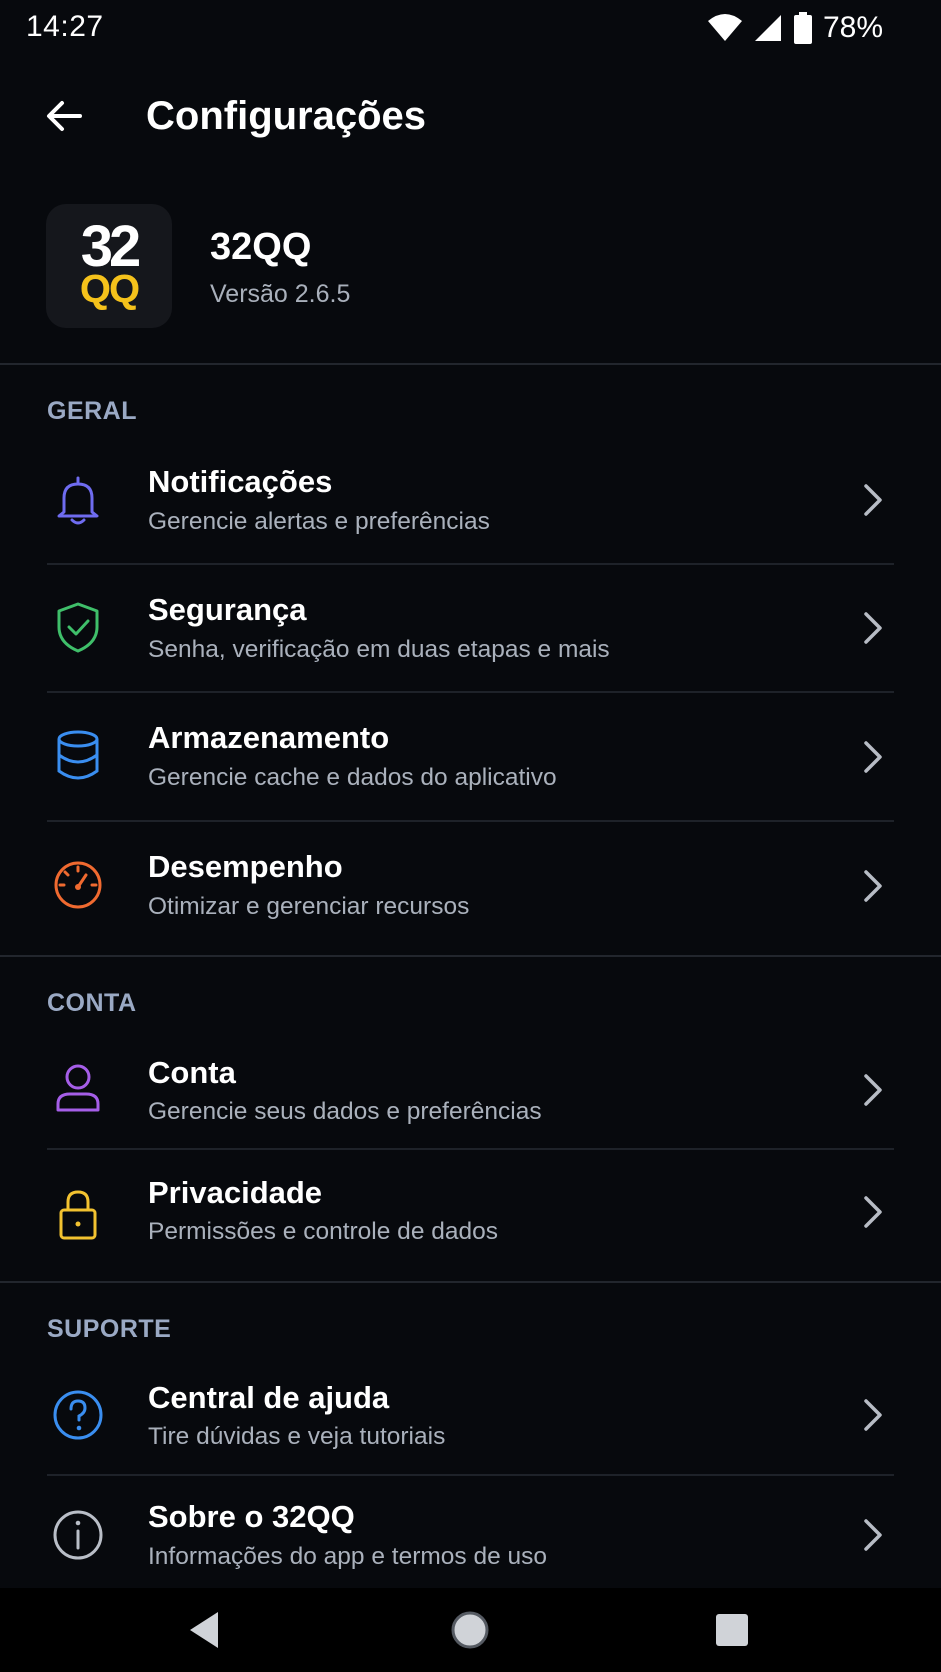 This screenshot has height=1672, width=941. Describe the element at coordinates (280, 294) in the screenshot. I see `app-version: Versão 2.6.5` at that location.